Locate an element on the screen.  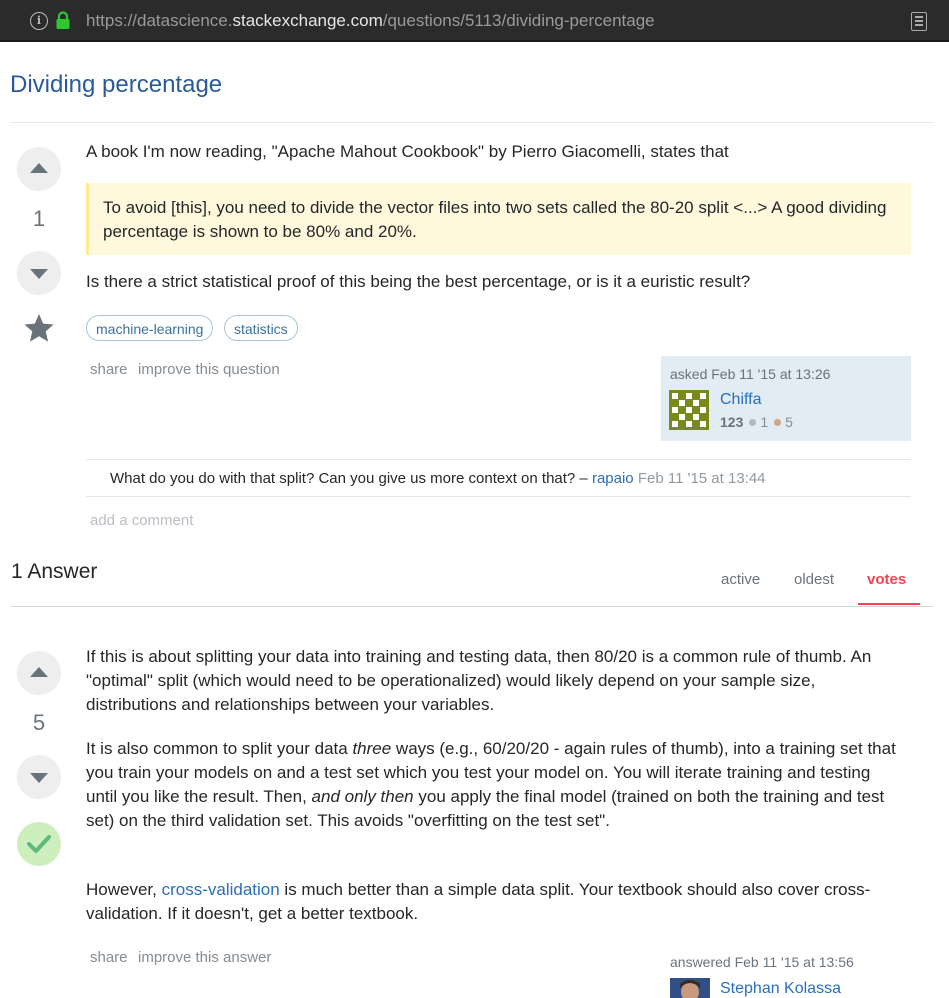
question-upvote-button is located at coordinates (39, 169).